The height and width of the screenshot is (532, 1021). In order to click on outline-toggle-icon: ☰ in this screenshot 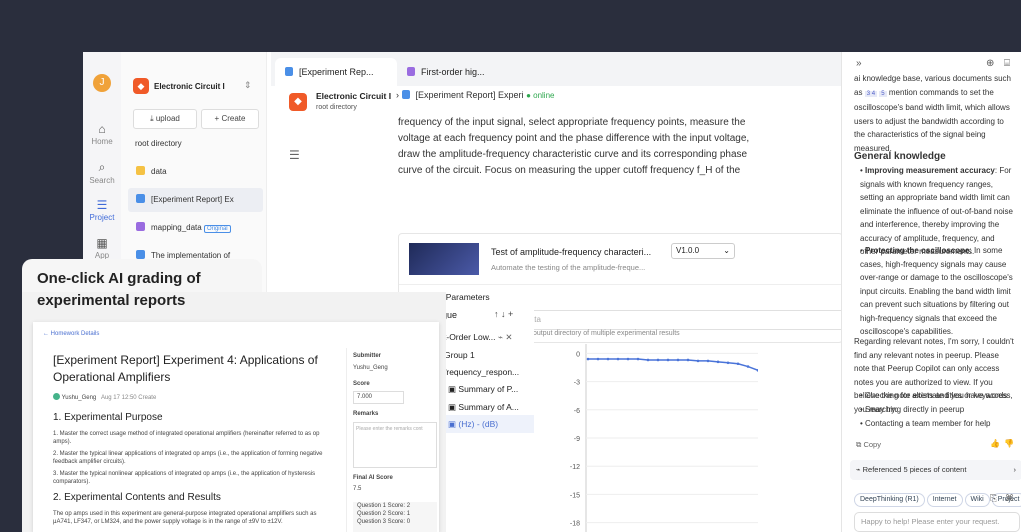, I will do `click(294, 155)`.